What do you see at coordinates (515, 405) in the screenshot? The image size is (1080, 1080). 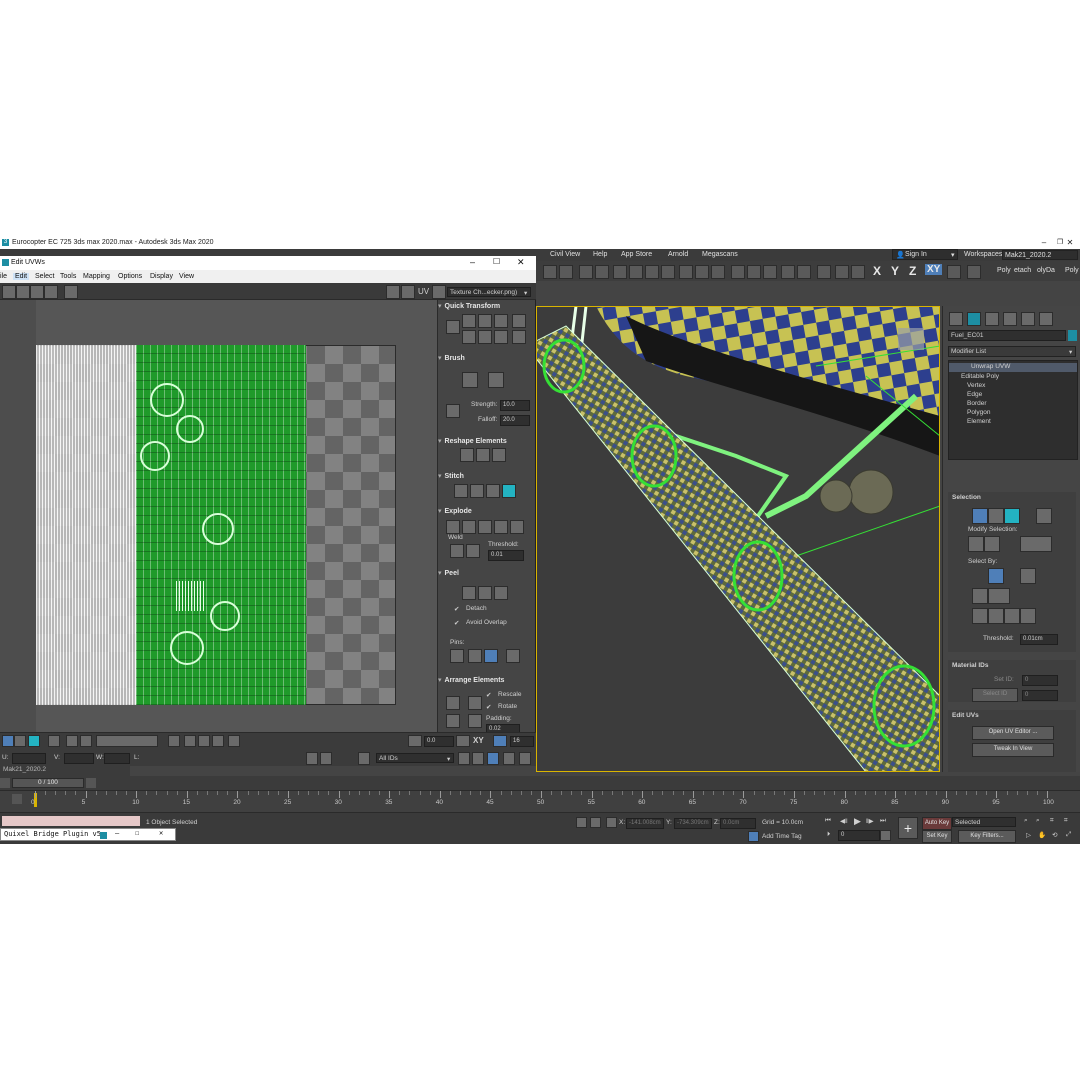 I see `strength-spinner: 10.0` at bounding box center [515, 405].